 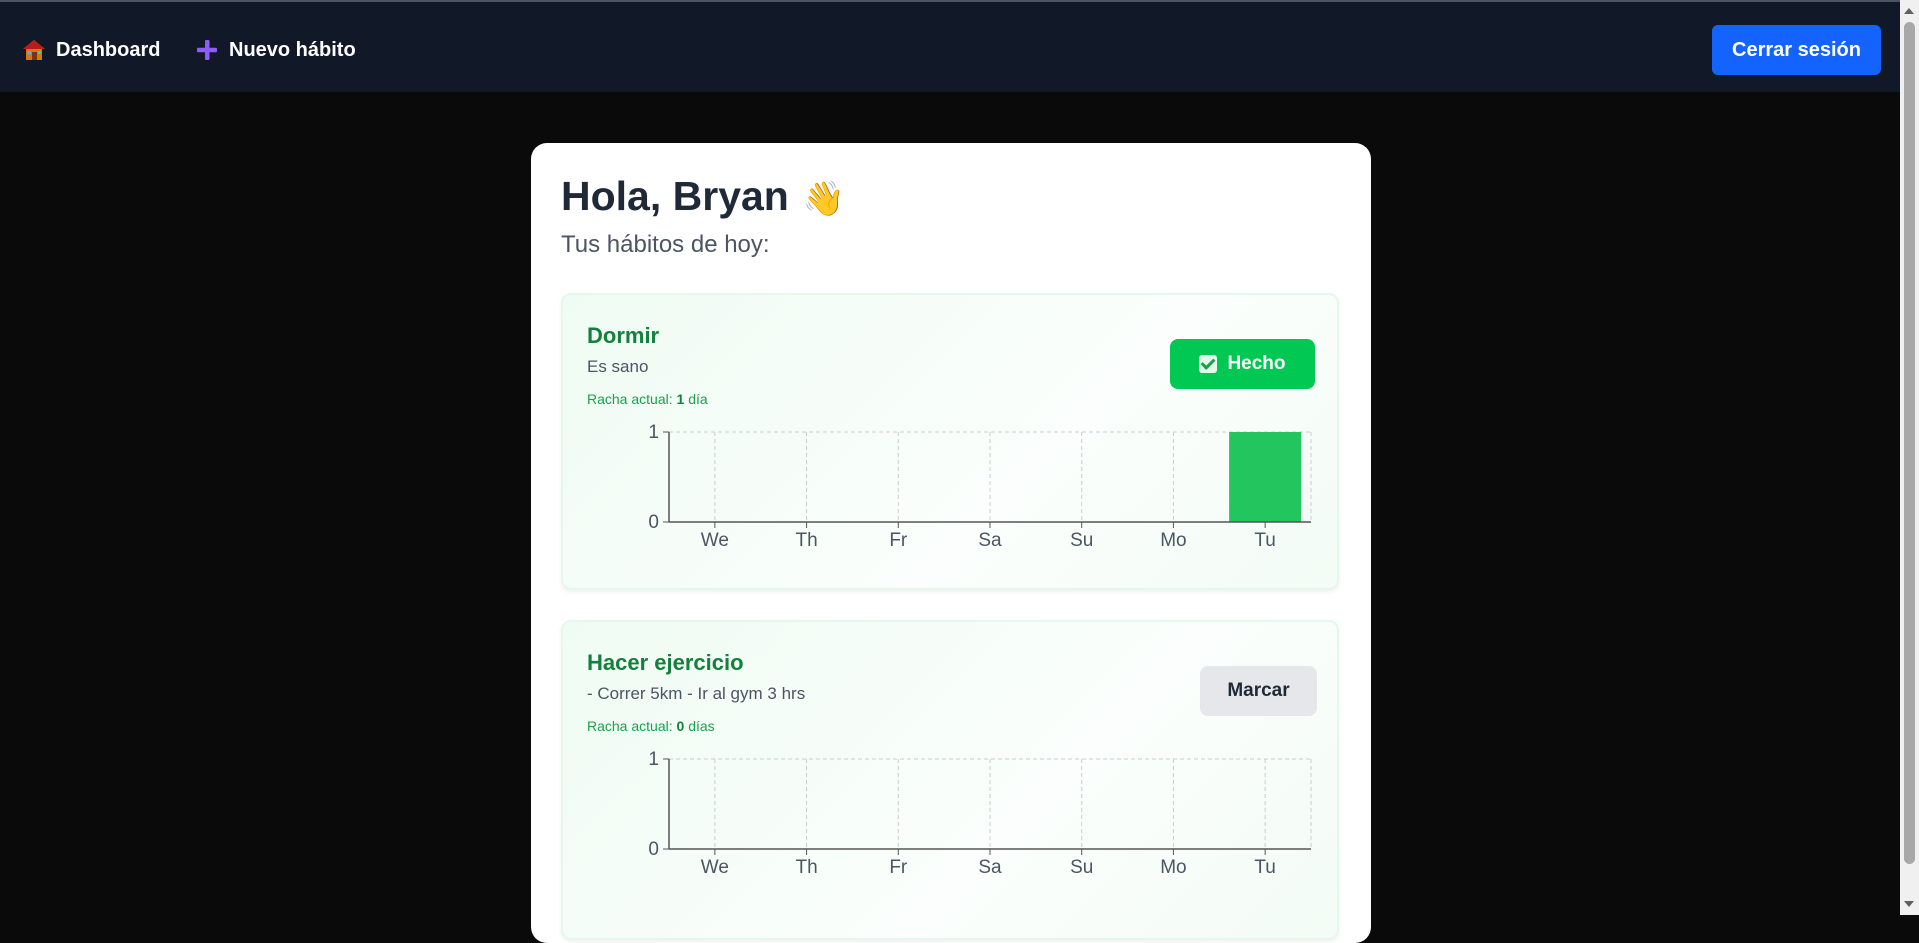 What do you see at coordinates (1909, 11) in the screenshot?
I see `scroll-up-icon` at bounding box center [1909, 11].